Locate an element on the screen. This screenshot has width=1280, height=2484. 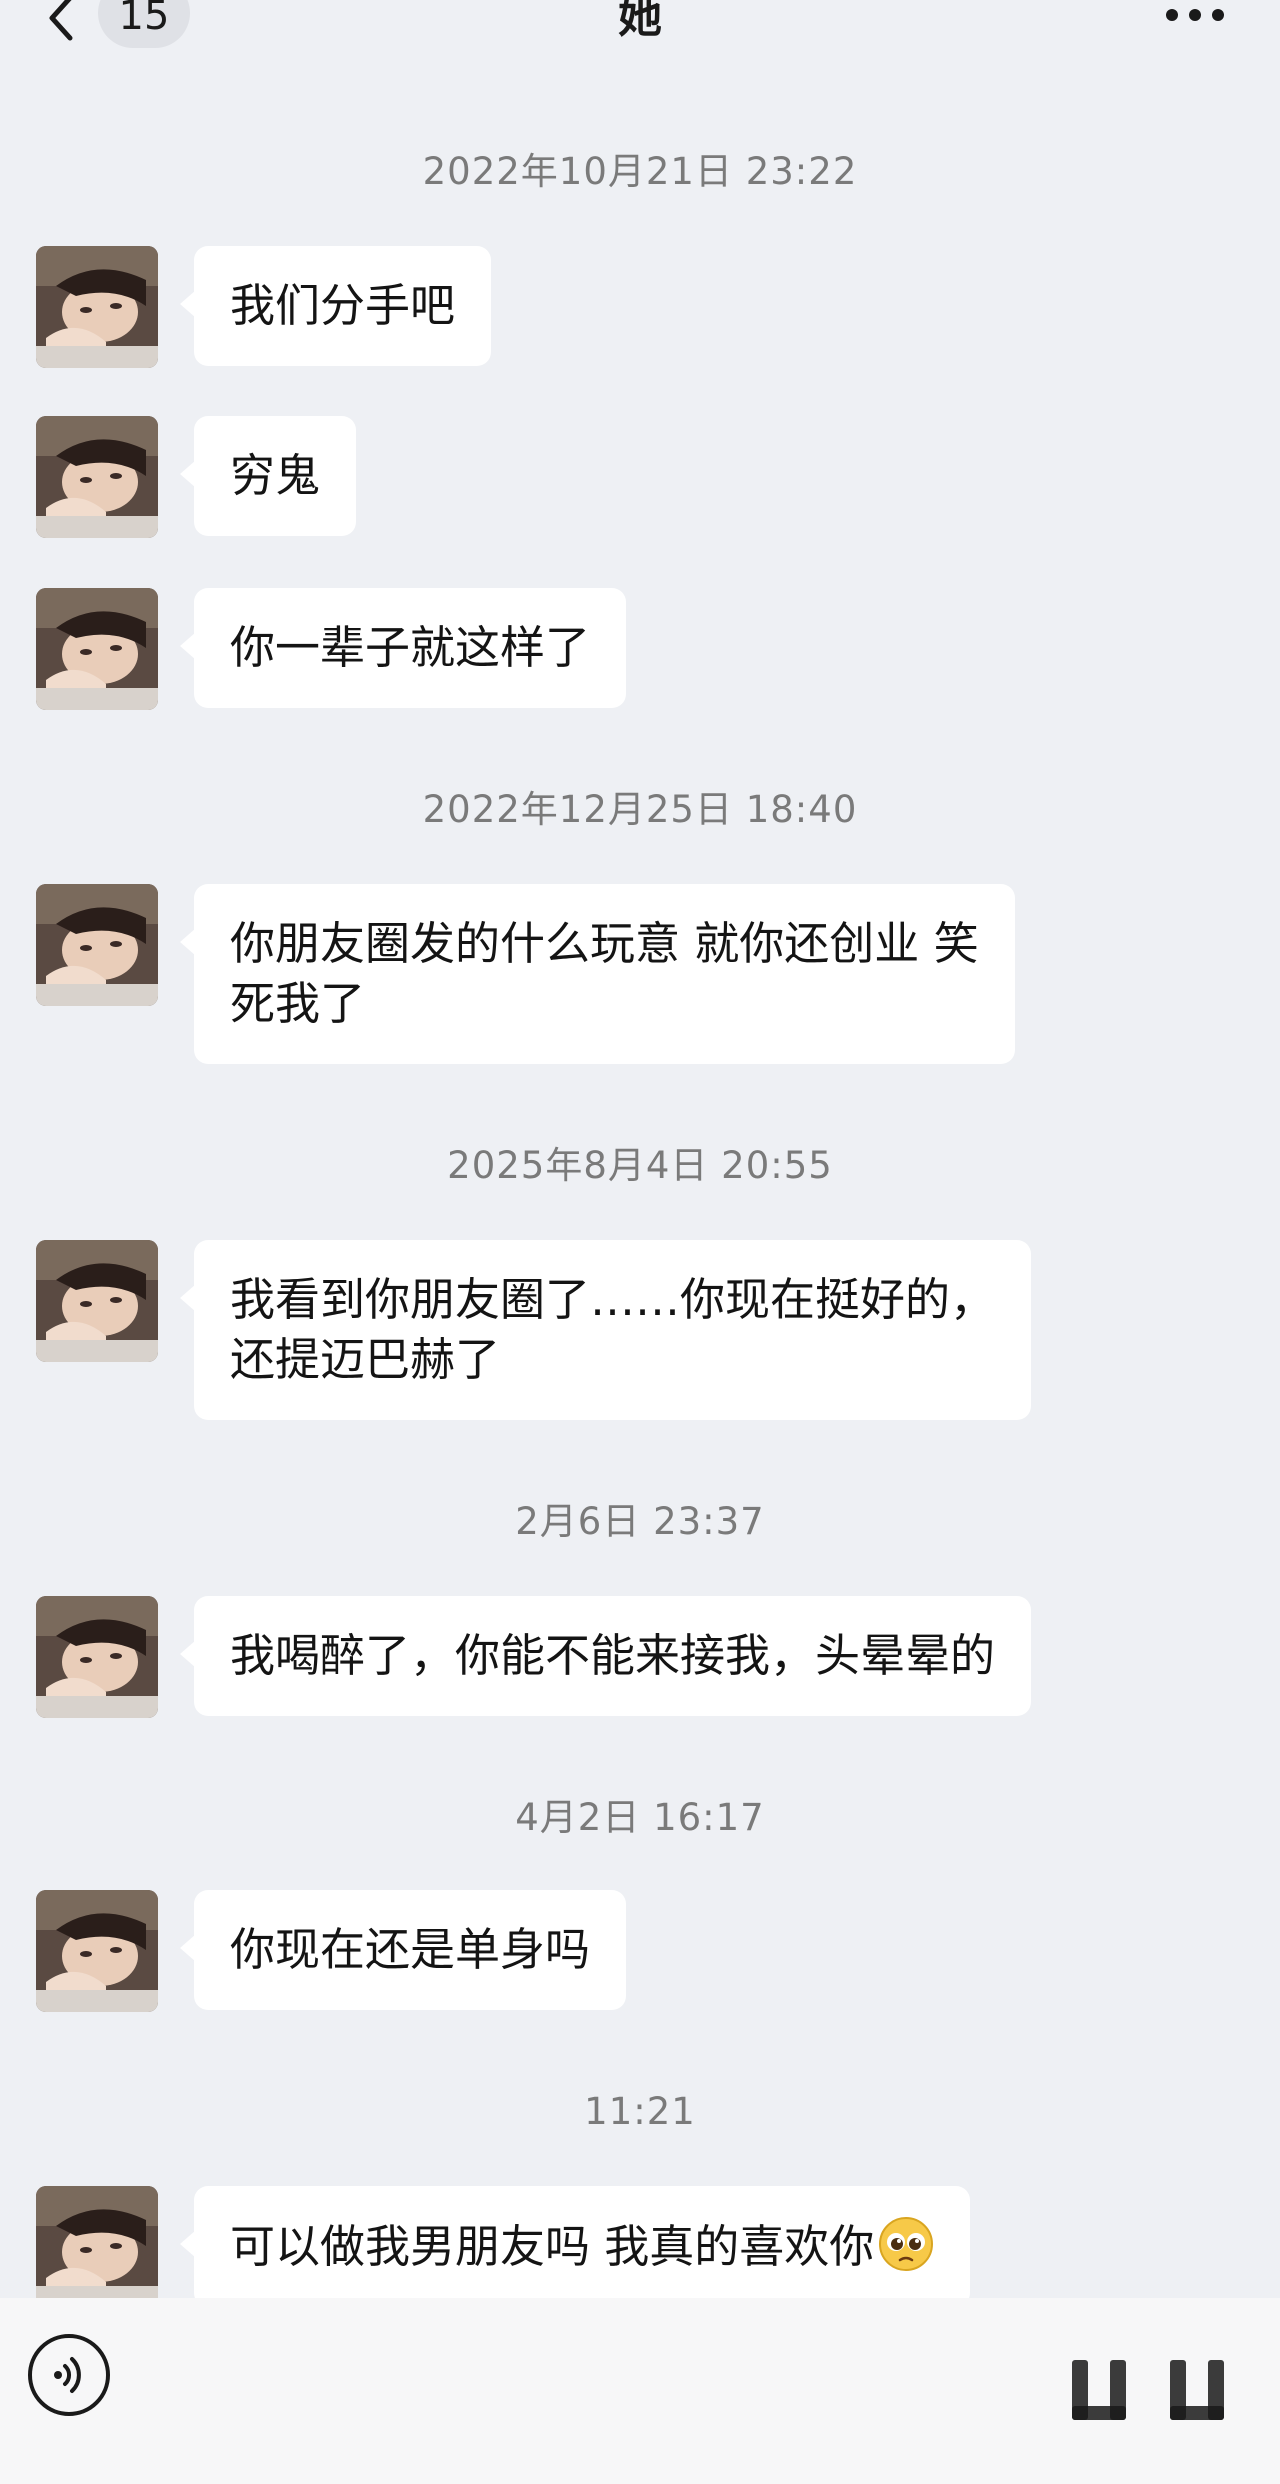
message-text-line: 还提迈巴赫了 is located at coordinates (365, 1359).